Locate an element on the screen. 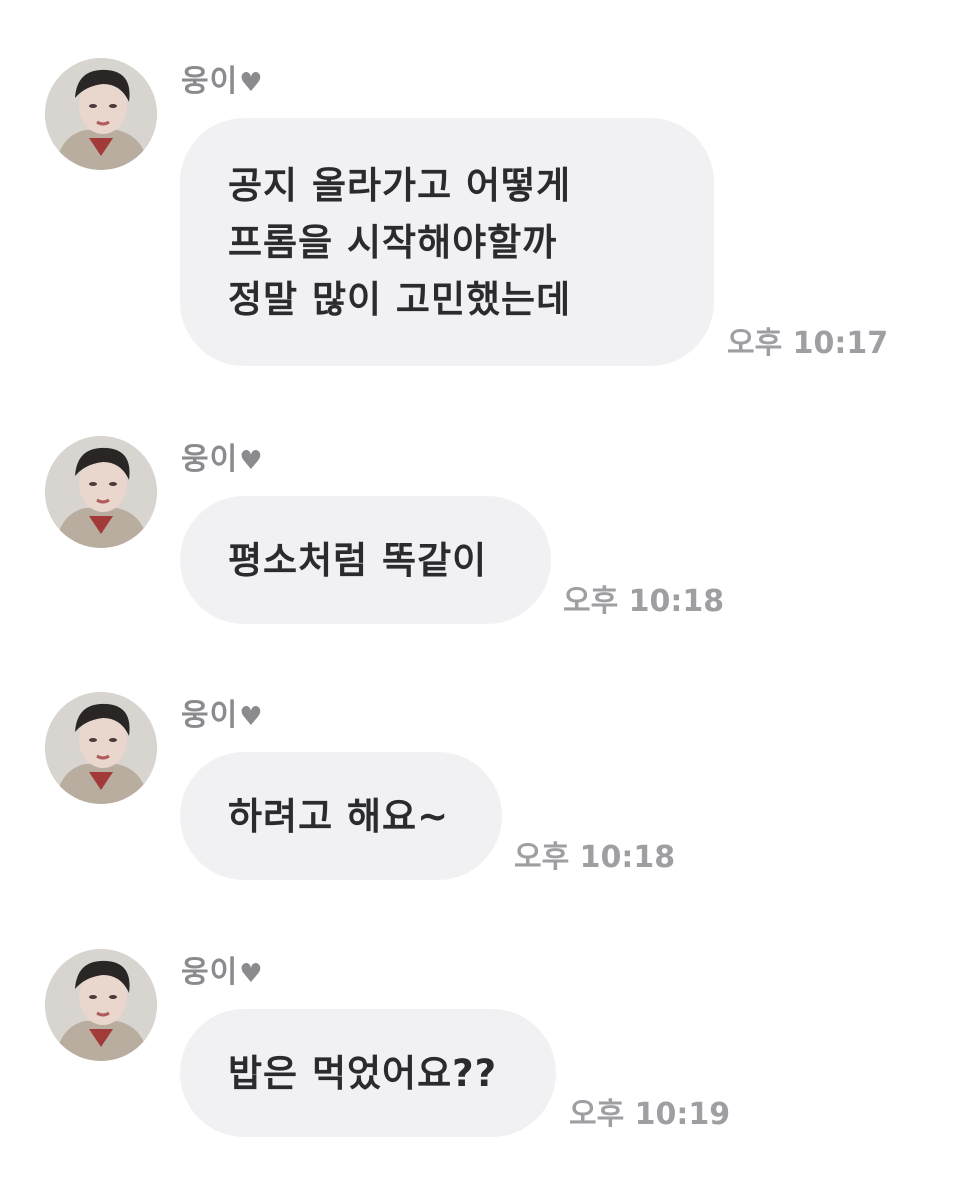  message-text: 하려고 해요~ is located at coordinates (339, 816).